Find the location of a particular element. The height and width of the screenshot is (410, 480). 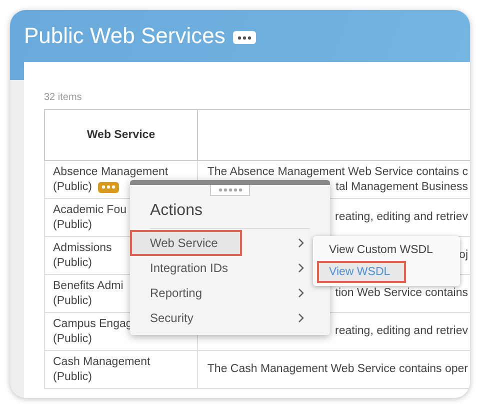

service-name: Absence Management is located at coordinates (110, 172).